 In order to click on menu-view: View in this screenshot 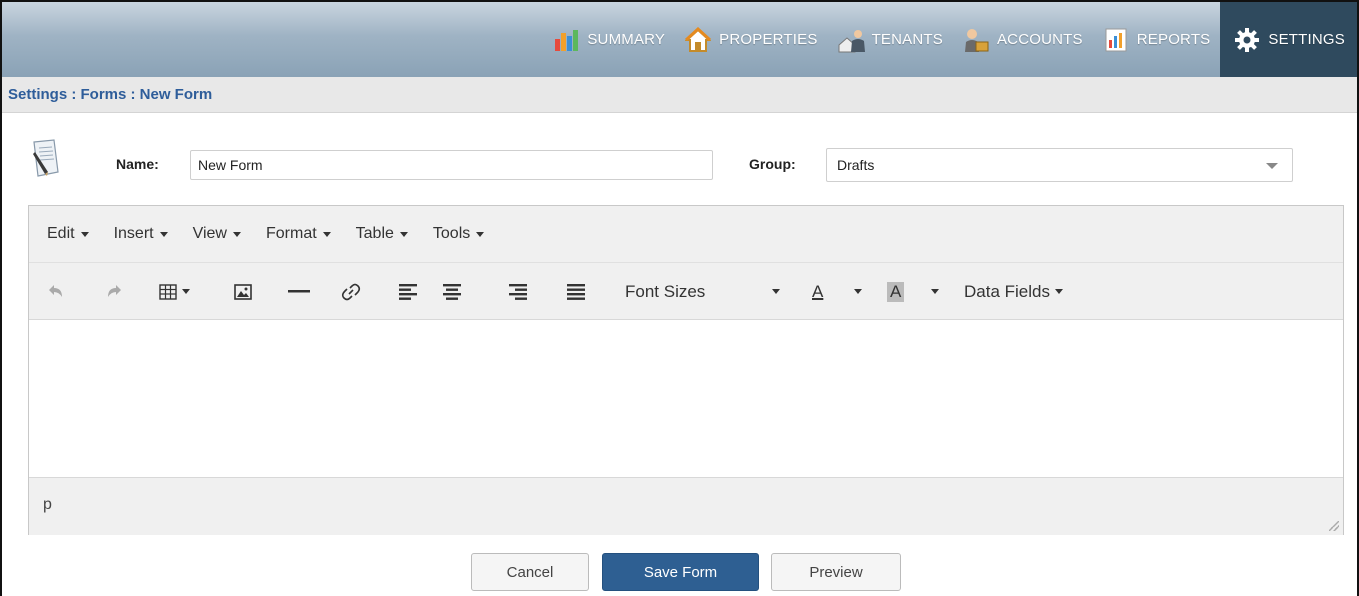, I will do `click(217, 234)`.